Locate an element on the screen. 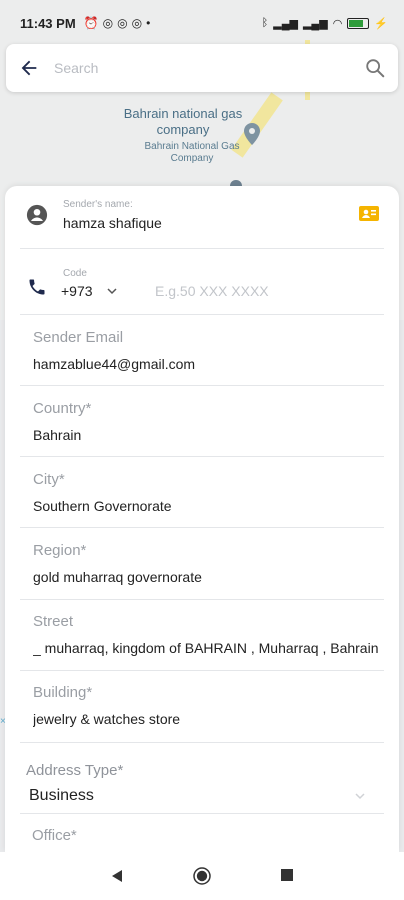 This screenshot has width=404, height=900. country-code-label: Code is located at coordinates (75, 273).